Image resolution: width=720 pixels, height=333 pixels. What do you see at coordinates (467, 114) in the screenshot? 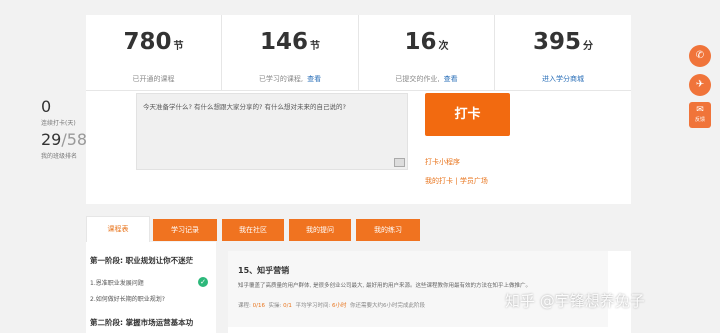
I see `checkin-button: 打卡` at bounding box center [467, 114].